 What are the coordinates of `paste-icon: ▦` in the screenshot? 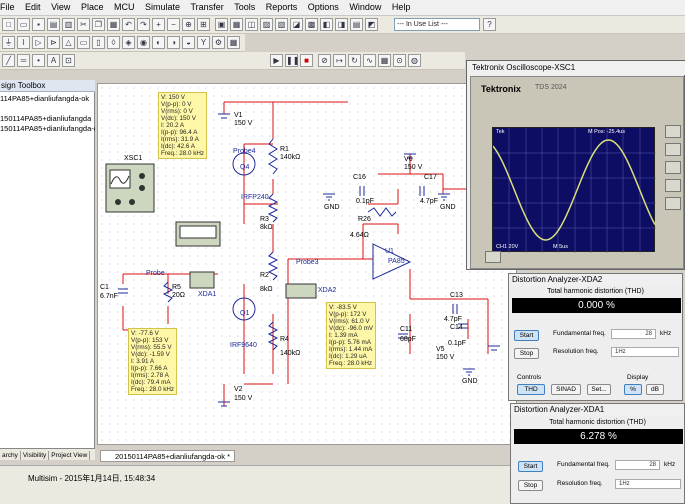 It's located at (113, 24).